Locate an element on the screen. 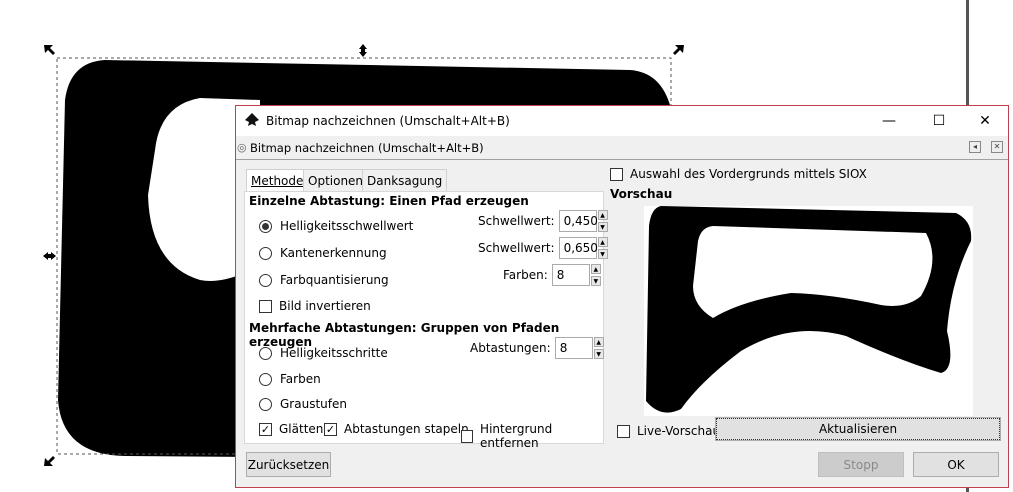  ok-button: OK is located at coordinates (956, 464).